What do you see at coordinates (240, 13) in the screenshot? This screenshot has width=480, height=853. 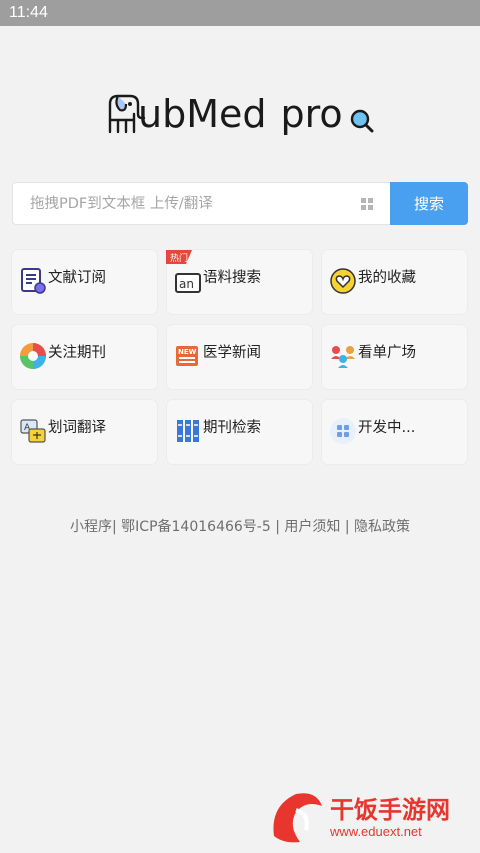 I see `status-bar: 11:44` at bounding box center [240, 13].